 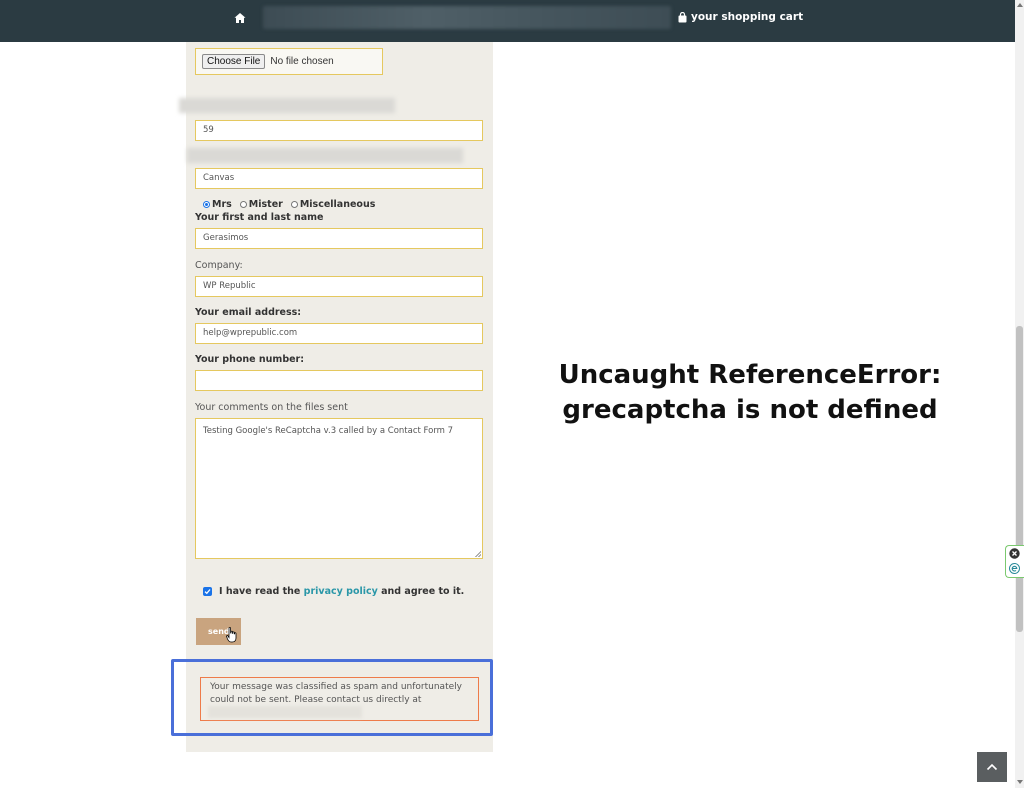 I want to click on home-icon, so click(x=240, y=18).